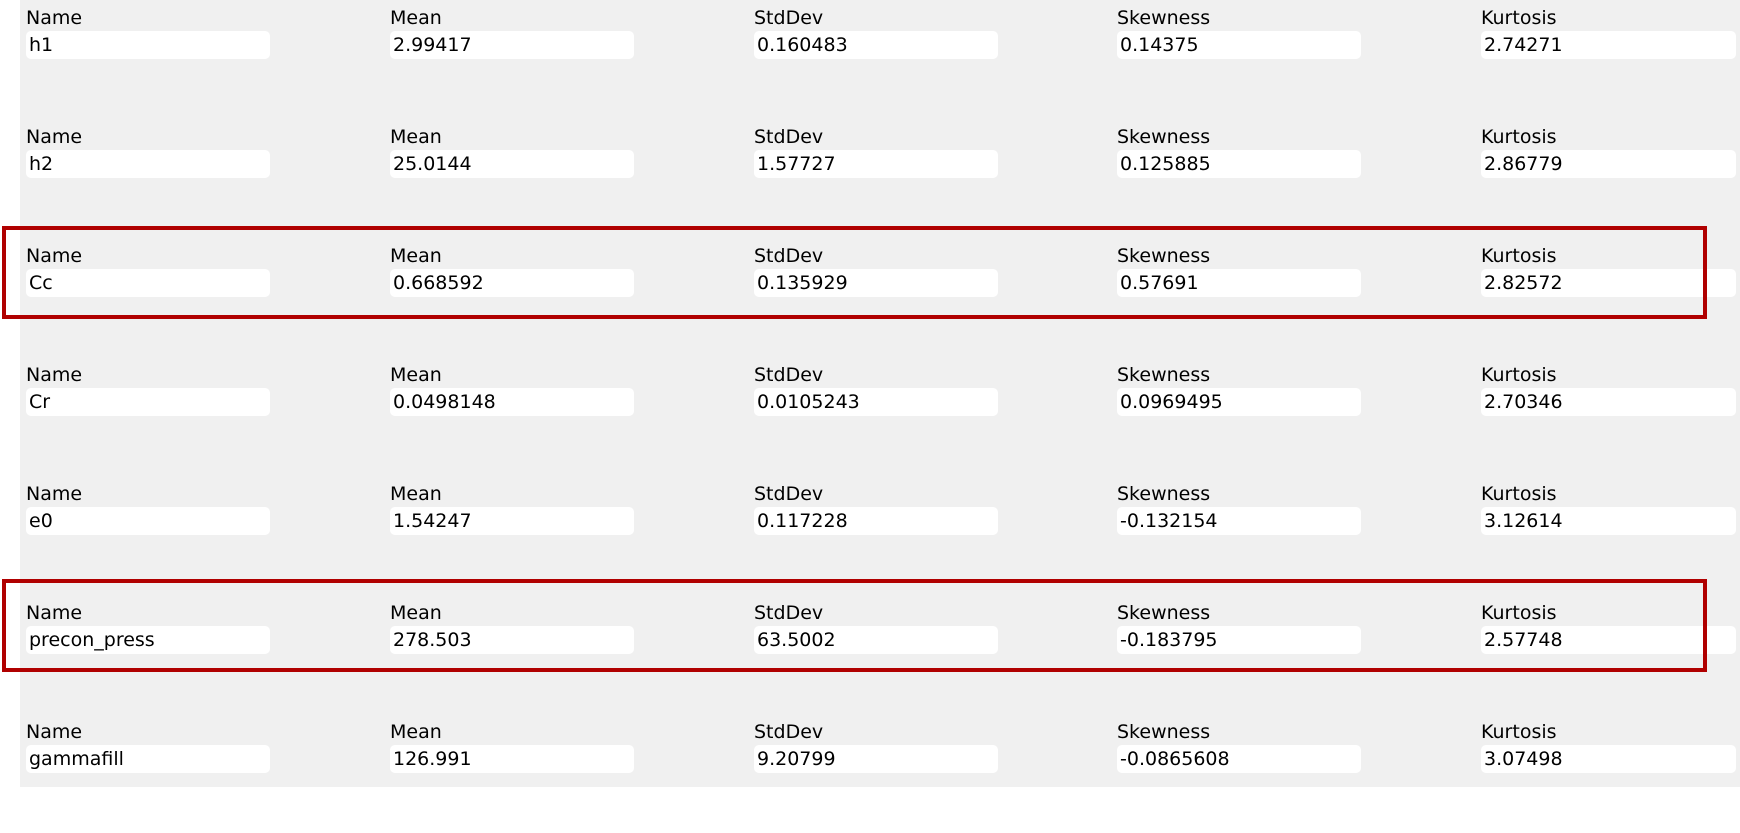 The width and height of the screenshot is (1740, 833). I want to click on mean-field: 1.54247, so click(512, 521).